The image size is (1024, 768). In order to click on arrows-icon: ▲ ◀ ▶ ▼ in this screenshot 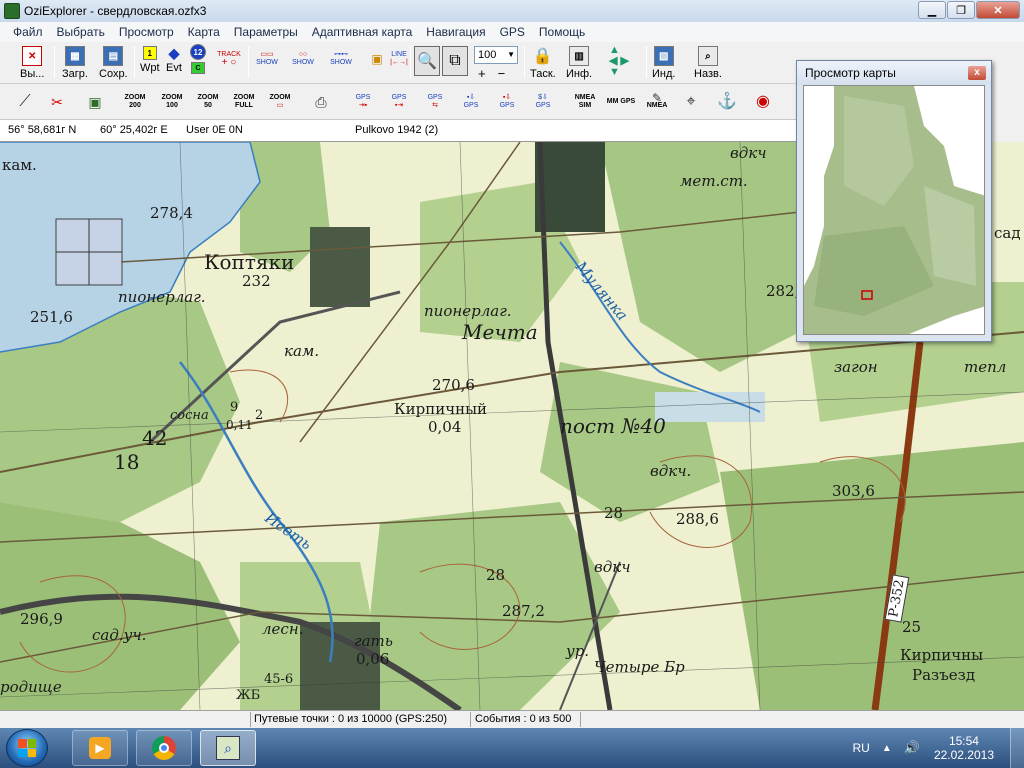, I will do `click(619, 60)`.